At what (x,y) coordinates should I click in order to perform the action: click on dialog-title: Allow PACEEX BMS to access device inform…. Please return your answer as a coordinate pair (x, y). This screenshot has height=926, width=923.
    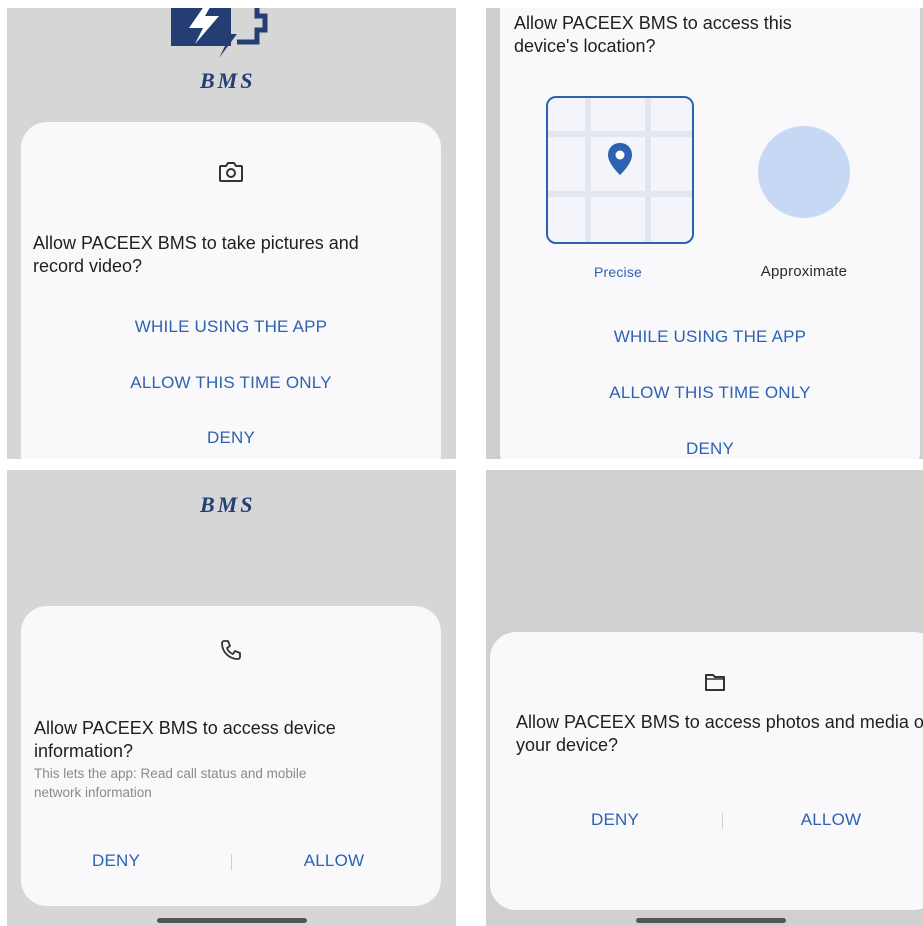
    Looking at the image, I should click on (185, 739).